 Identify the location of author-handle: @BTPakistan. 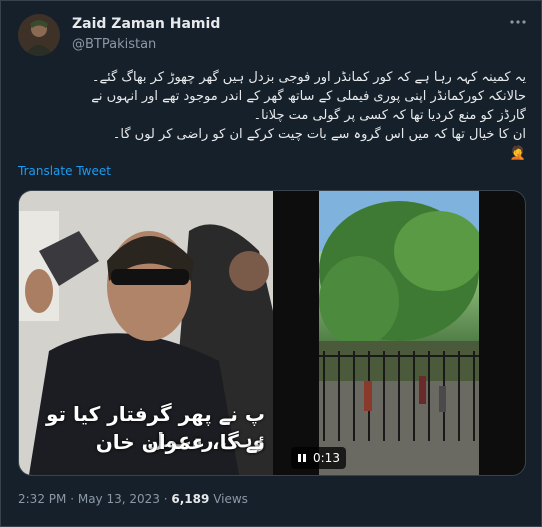
(114, 44).